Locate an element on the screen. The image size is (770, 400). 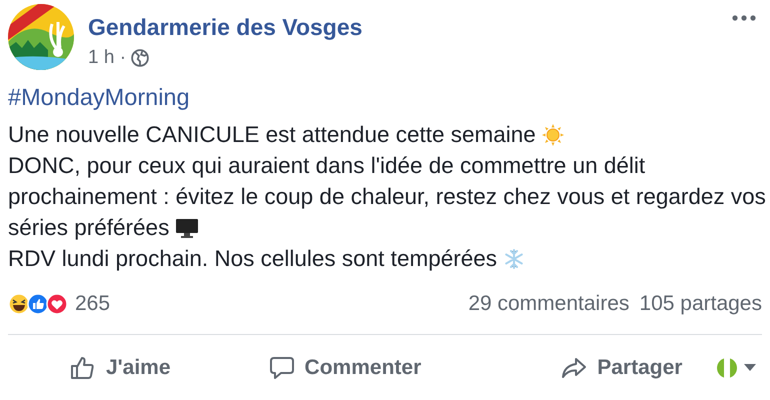
post-text: Une nouvelle CANICULE est attendue cette semaine is located at coordinates (272, 134).